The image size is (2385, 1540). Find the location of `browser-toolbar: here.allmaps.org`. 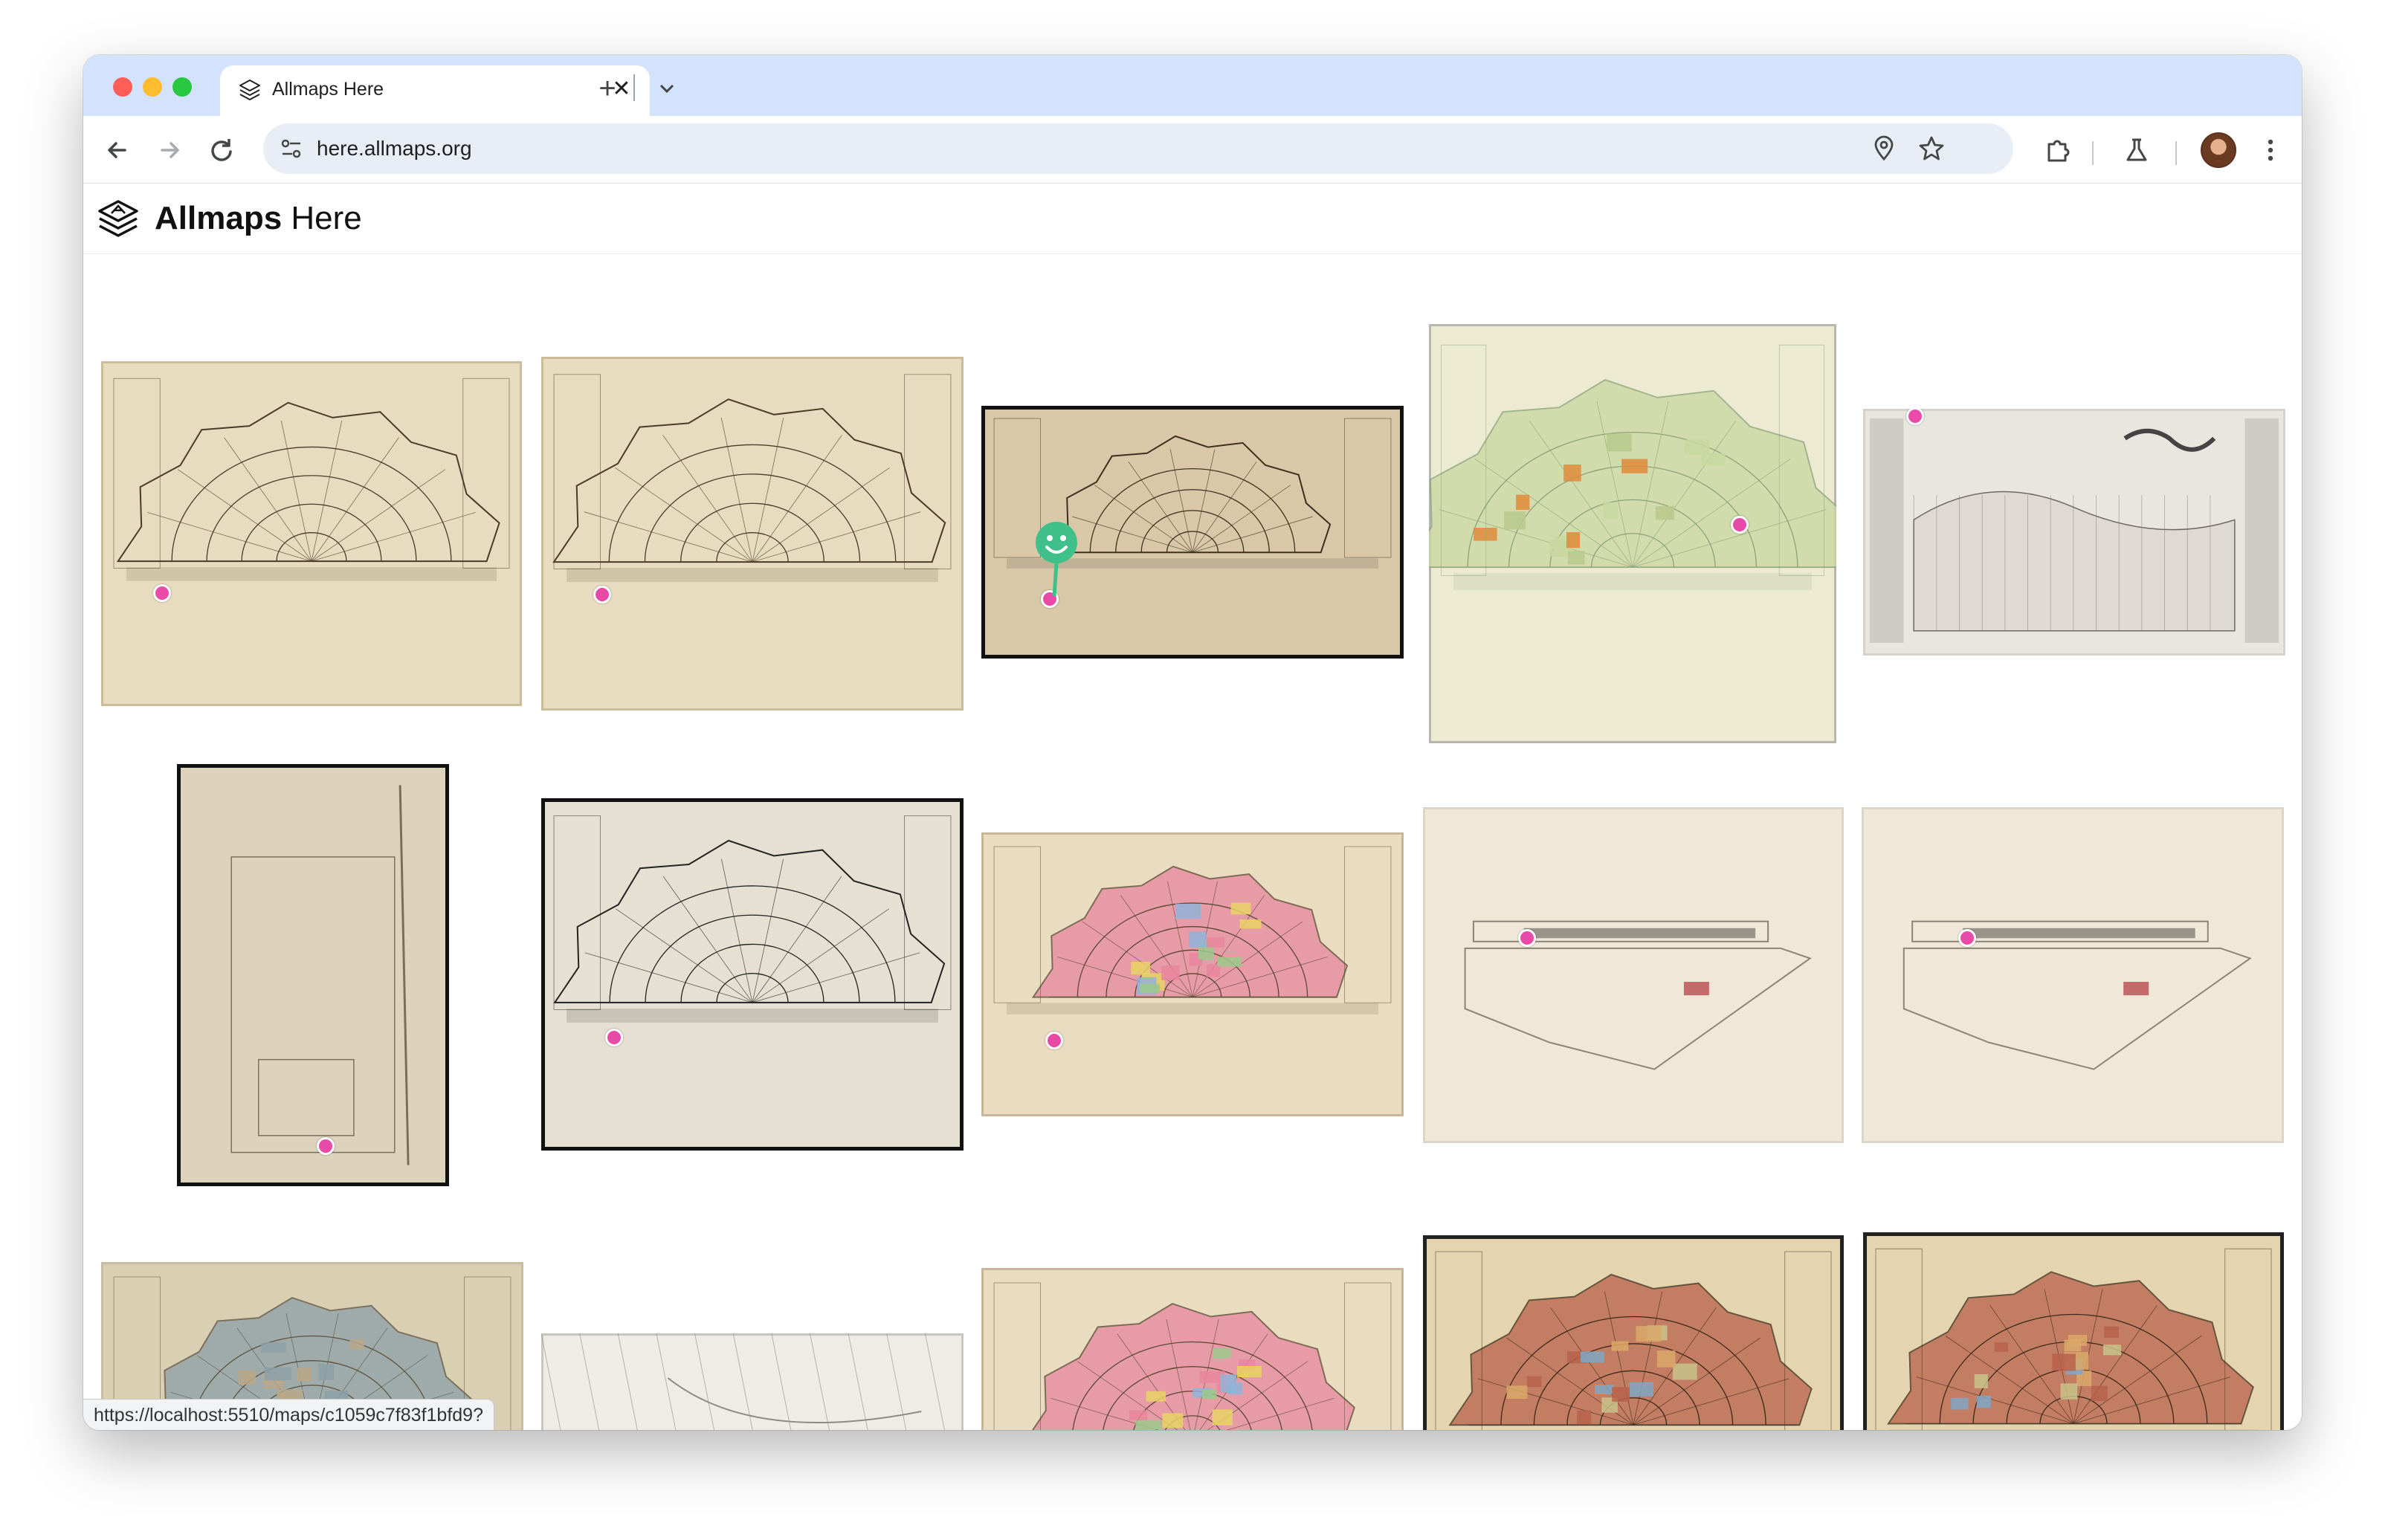

browser-toolbar: here.allmaps.org is located at coordinates (1192, 149).